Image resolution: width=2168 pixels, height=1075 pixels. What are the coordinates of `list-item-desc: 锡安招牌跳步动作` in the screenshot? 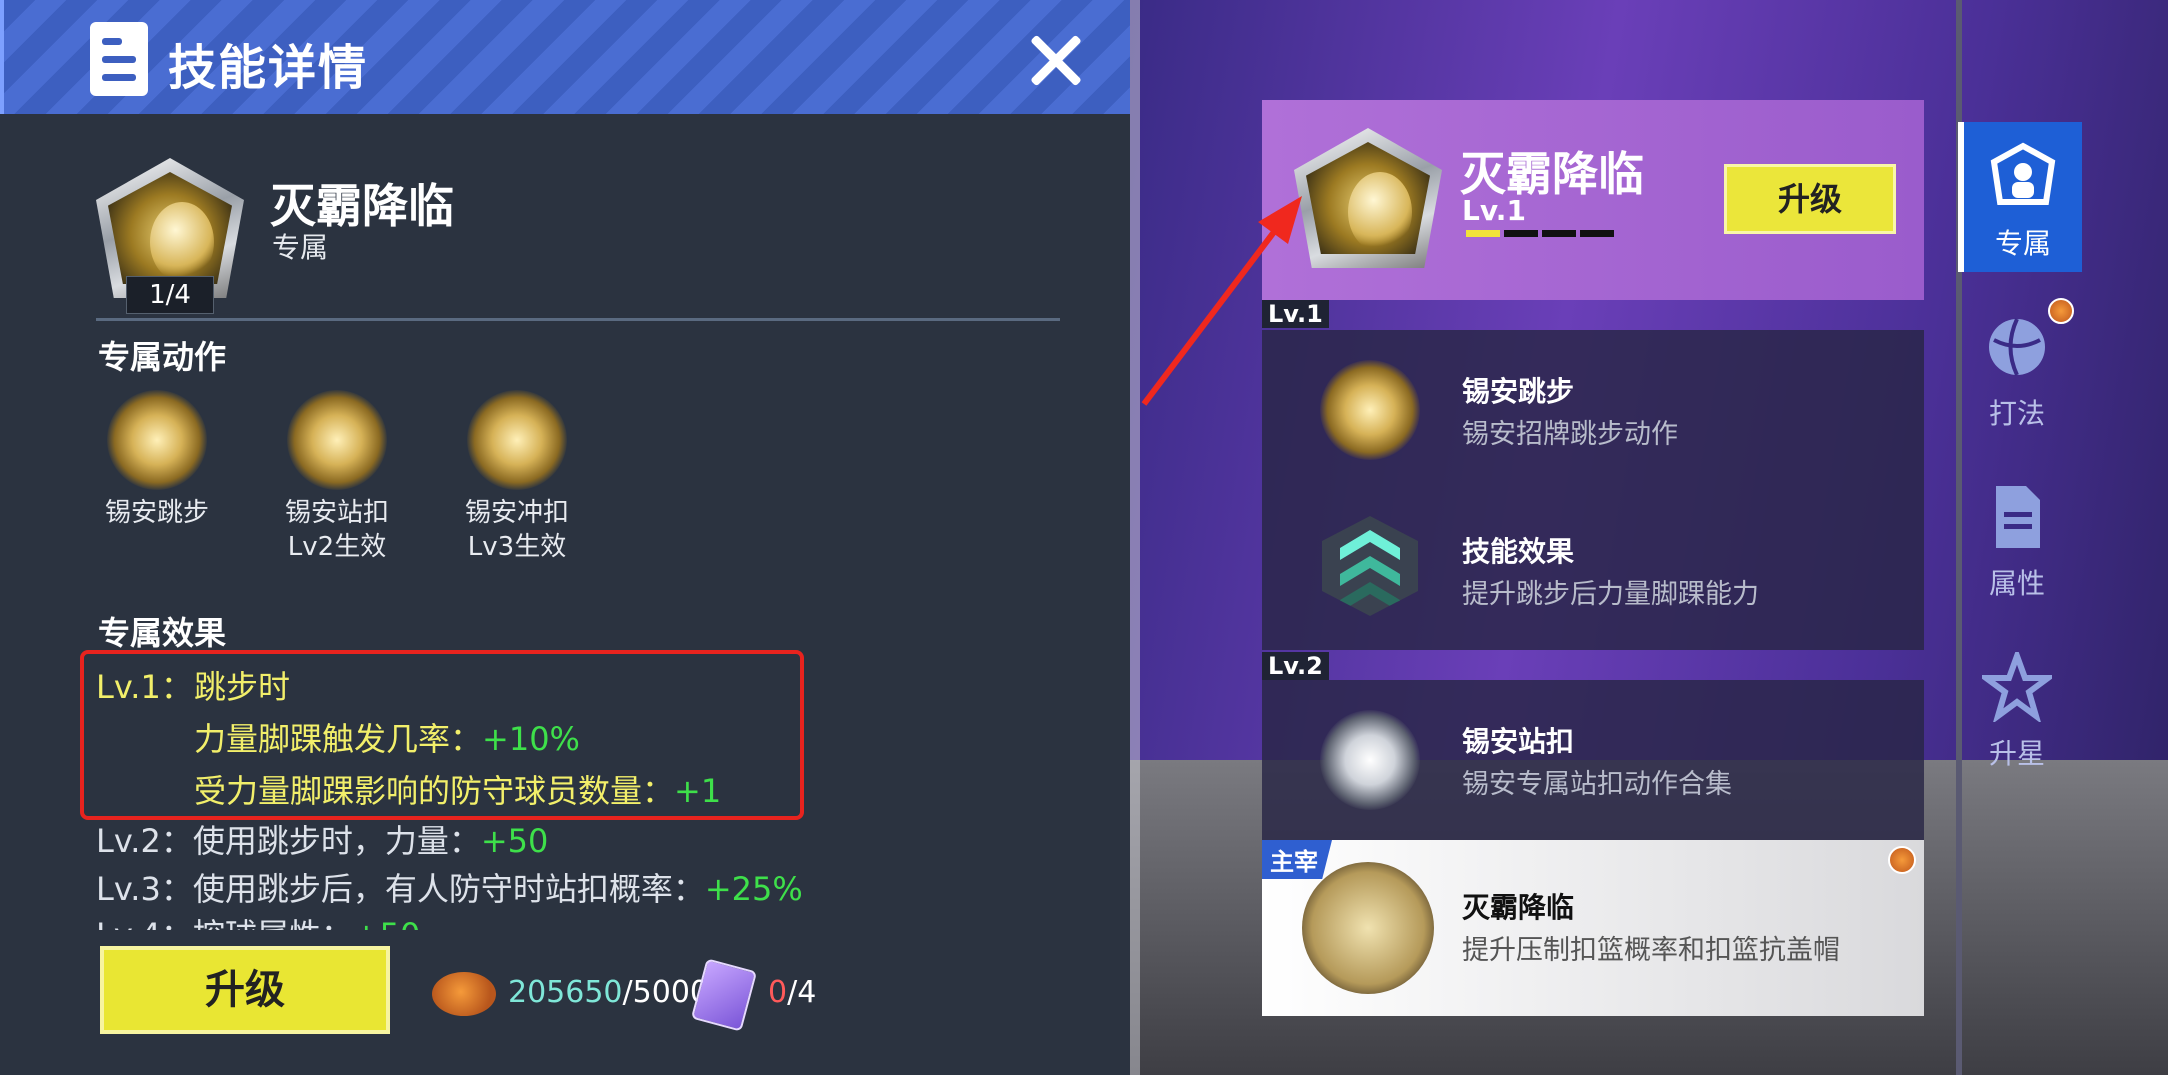 It's located at (1570, 434).